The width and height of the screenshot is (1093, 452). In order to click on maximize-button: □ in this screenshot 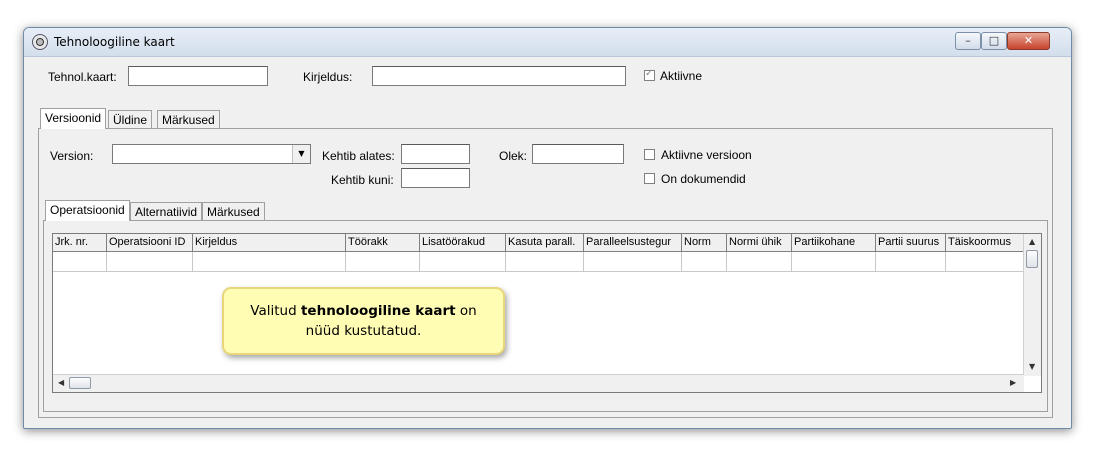, I will do `click(994, 41)`.